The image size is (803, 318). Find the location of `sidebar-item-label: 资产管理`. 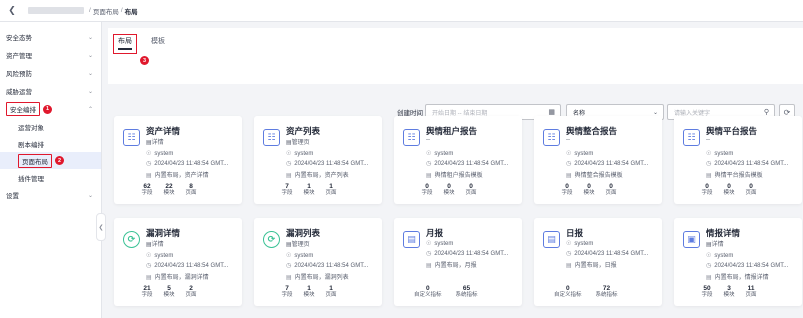

sidebar-item-label: 资产管理 is located at coordinates (19, 56).